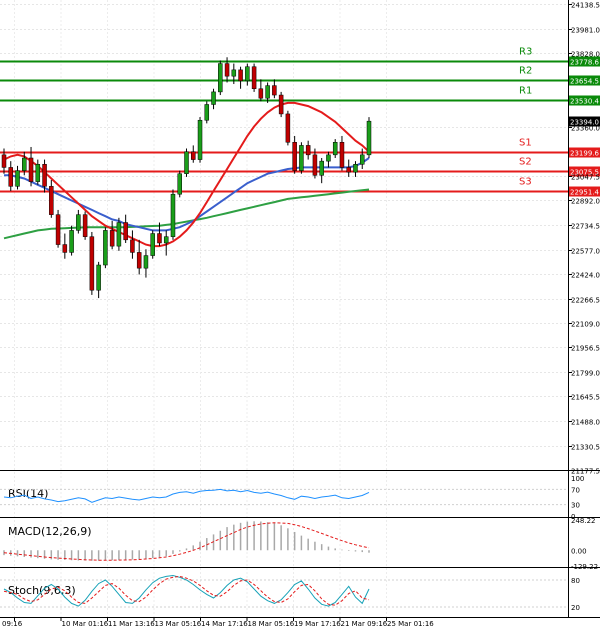 The width and height of the screenshot is (600, 631). I want to click on price-tick-label: 24138.5, so click(585, 6).